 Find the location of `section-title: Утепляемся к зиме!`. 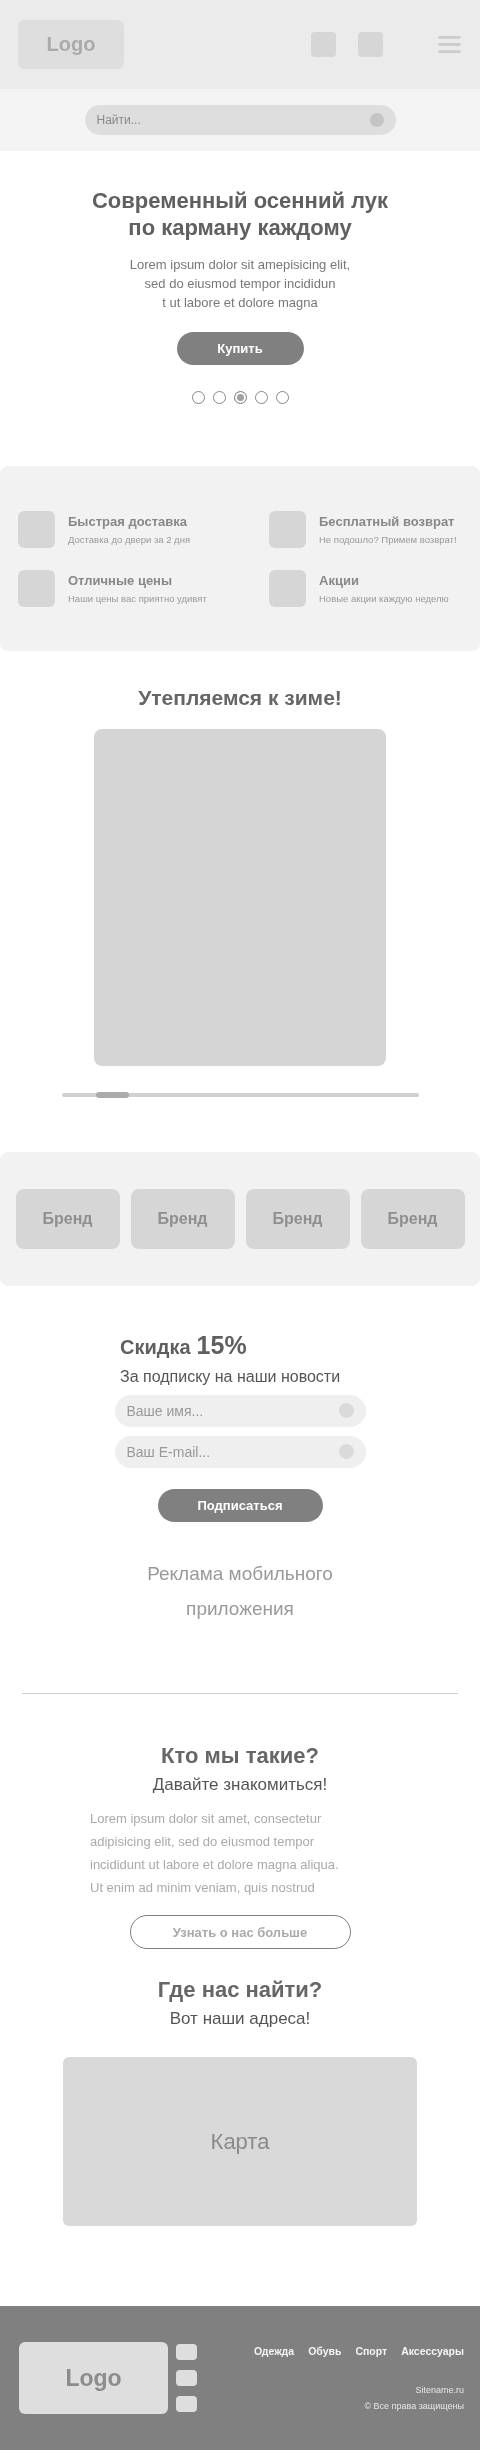

section-title: Утепляемся к зиме! is located at coordinates (240, 698).